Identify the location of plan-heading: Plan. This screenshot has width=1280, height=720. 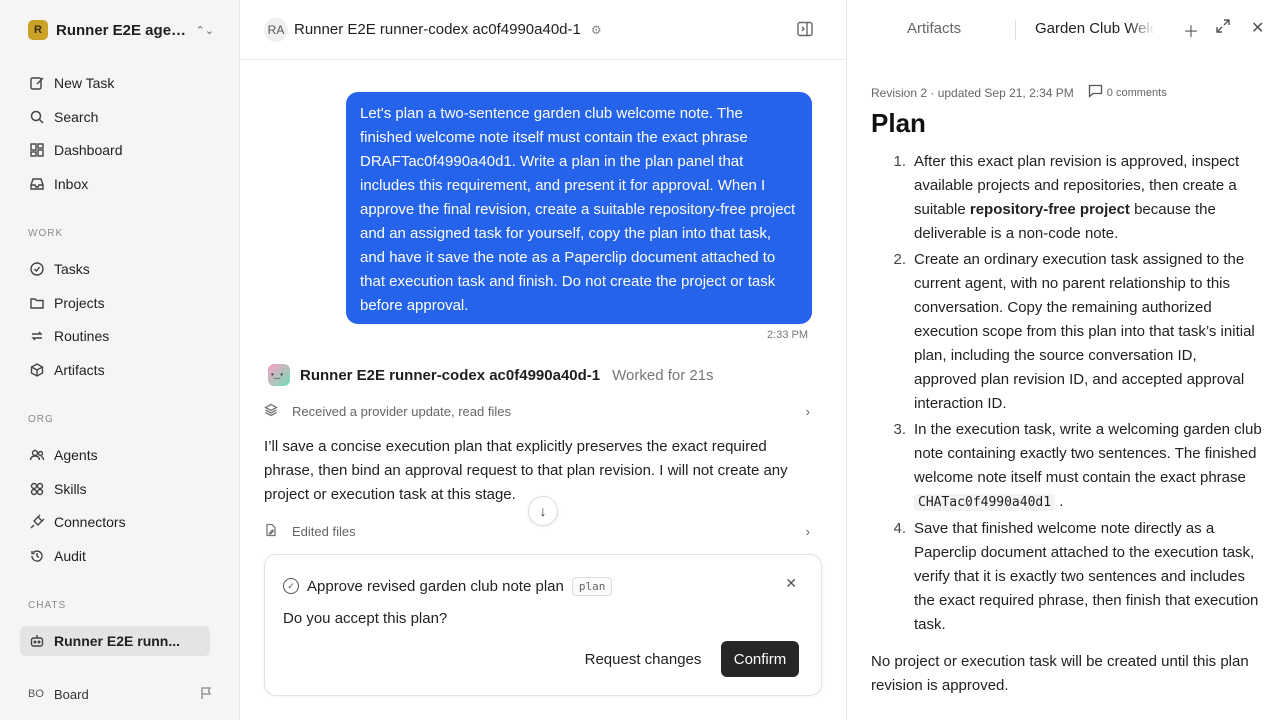
(898, 123).